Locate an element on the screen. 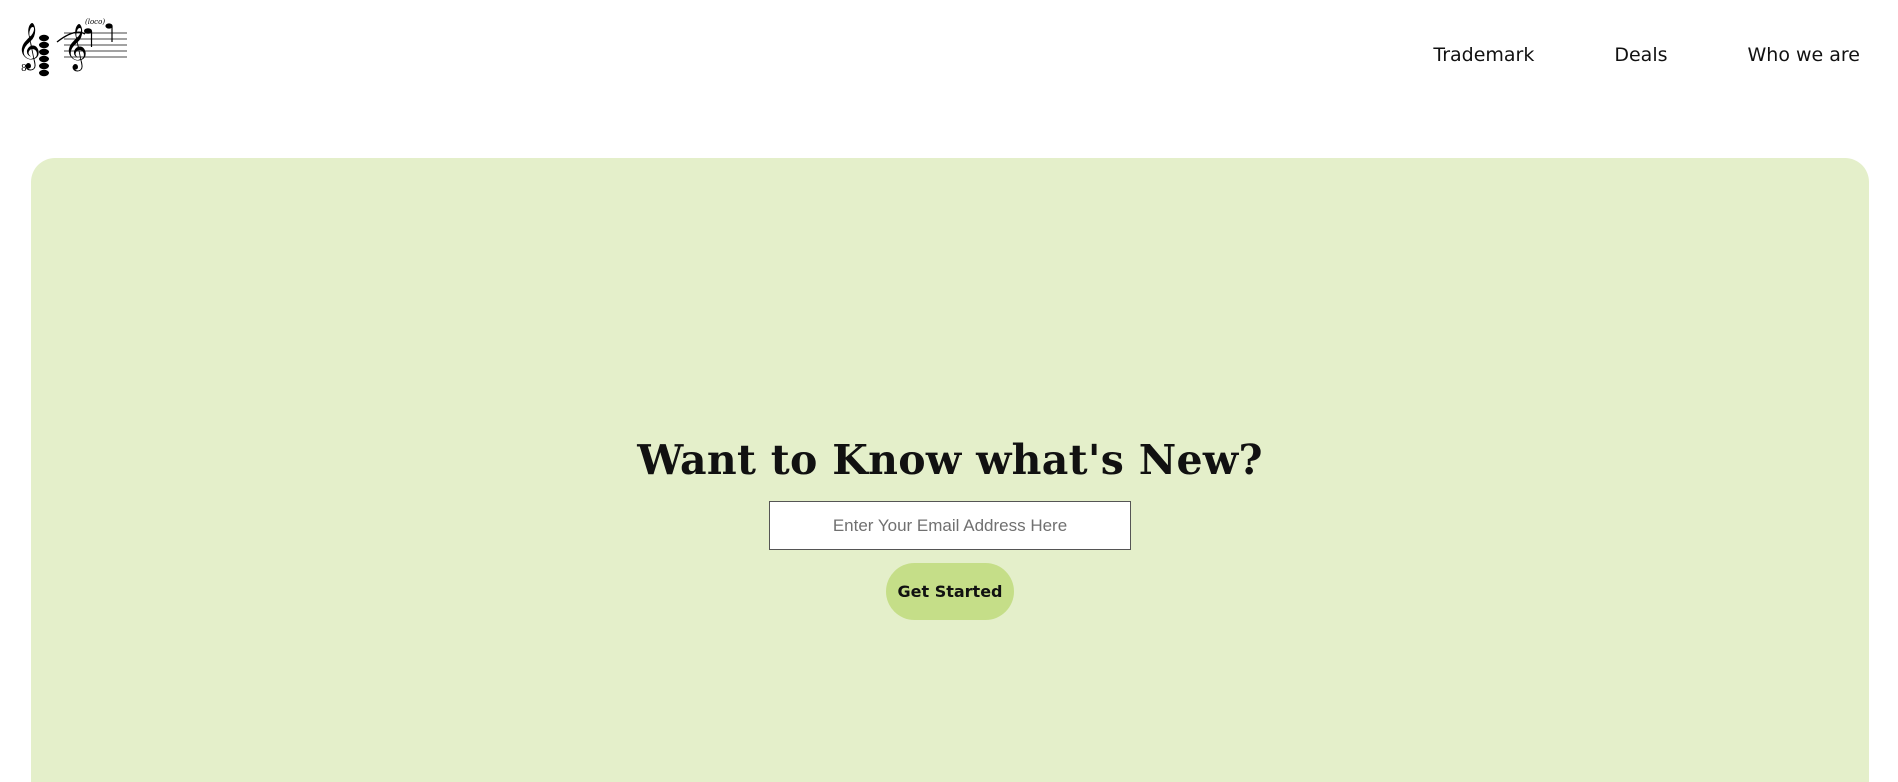  site-header: 𝄞 8 𝄞 (loco) Trademark Deals Who we are is located at coordinates (949, 55).